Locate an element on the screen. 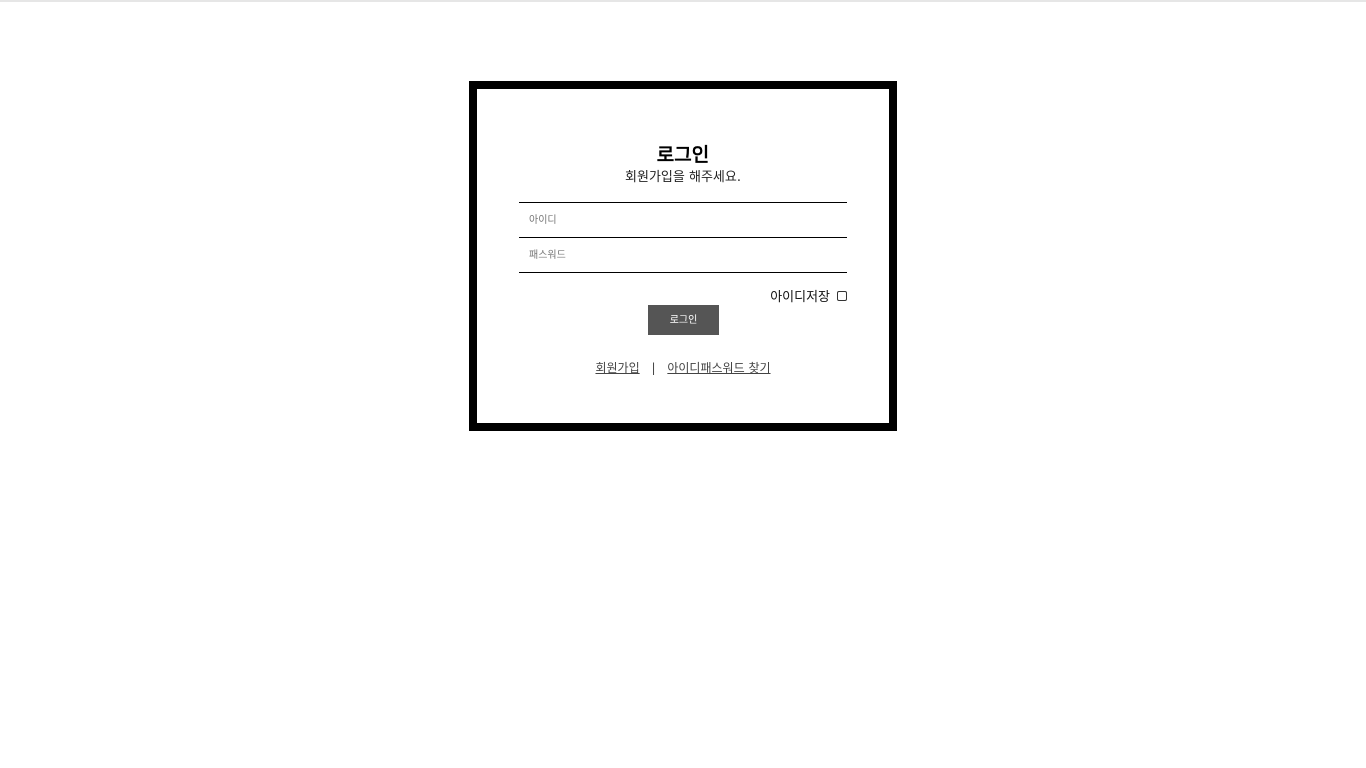 The height and width of the screenshot is (768, 1366). password-input is located at coordinates (683, 255).